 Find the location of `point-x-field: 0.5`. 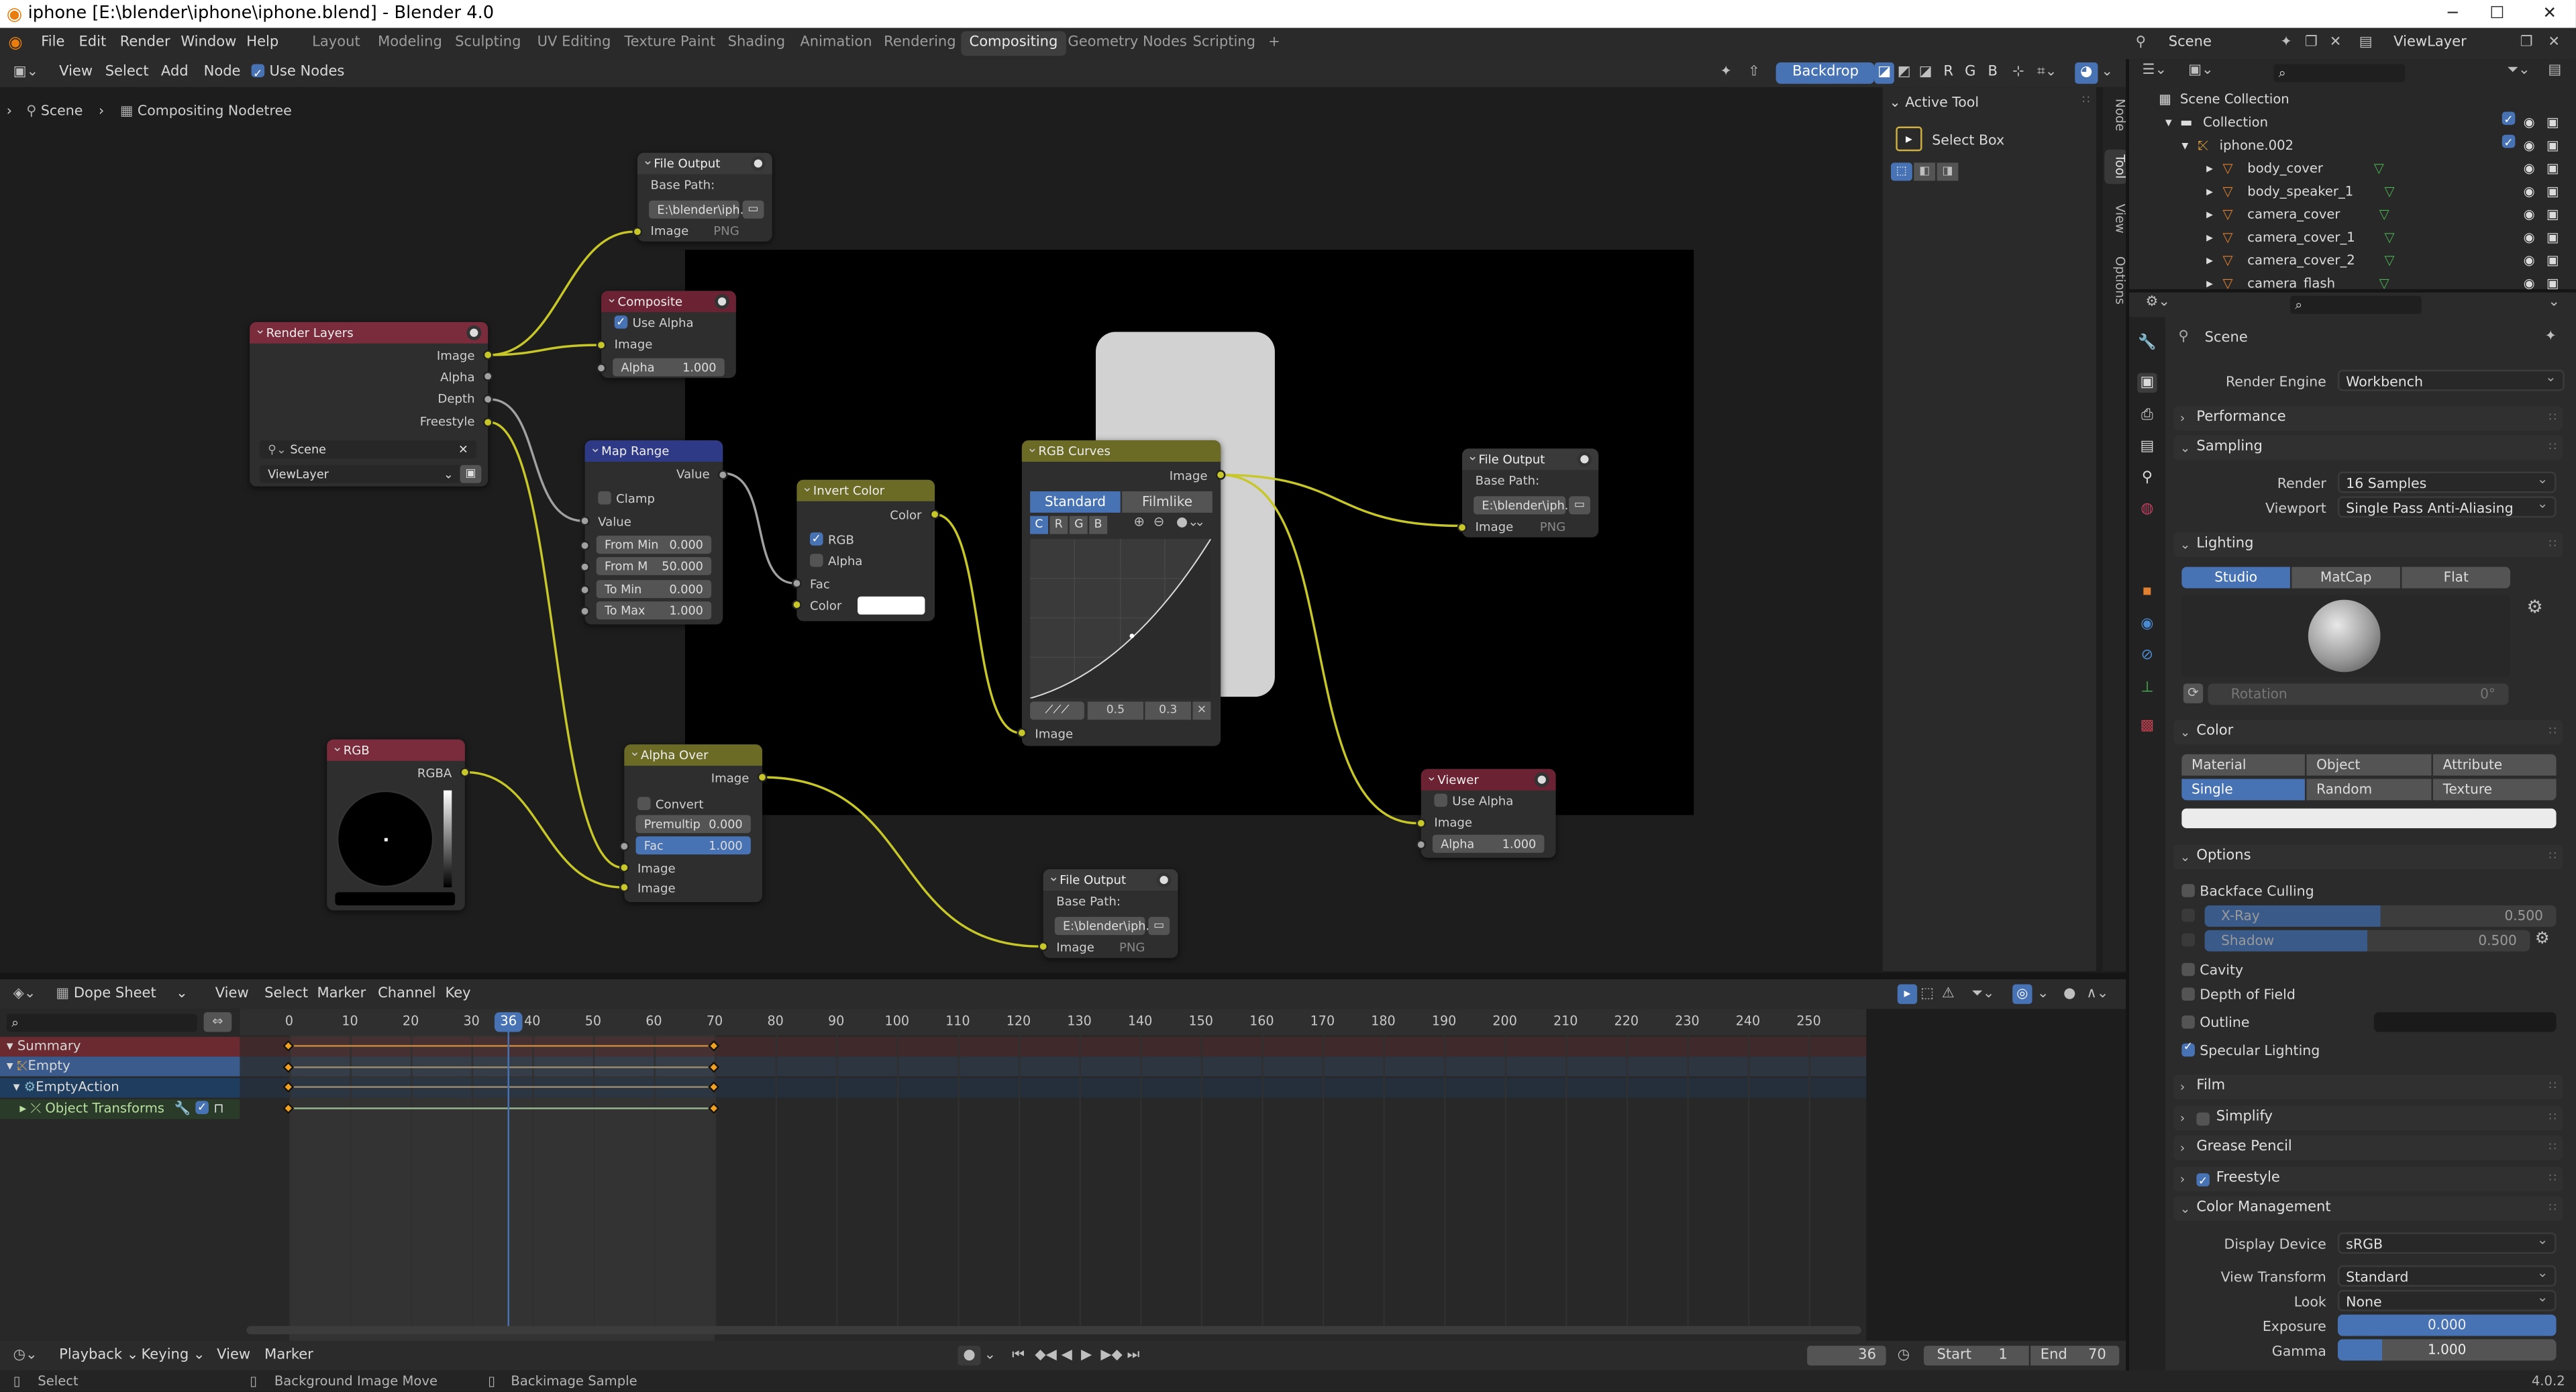

point-x-field: 0.5 is located at coordinates (1115, 711).